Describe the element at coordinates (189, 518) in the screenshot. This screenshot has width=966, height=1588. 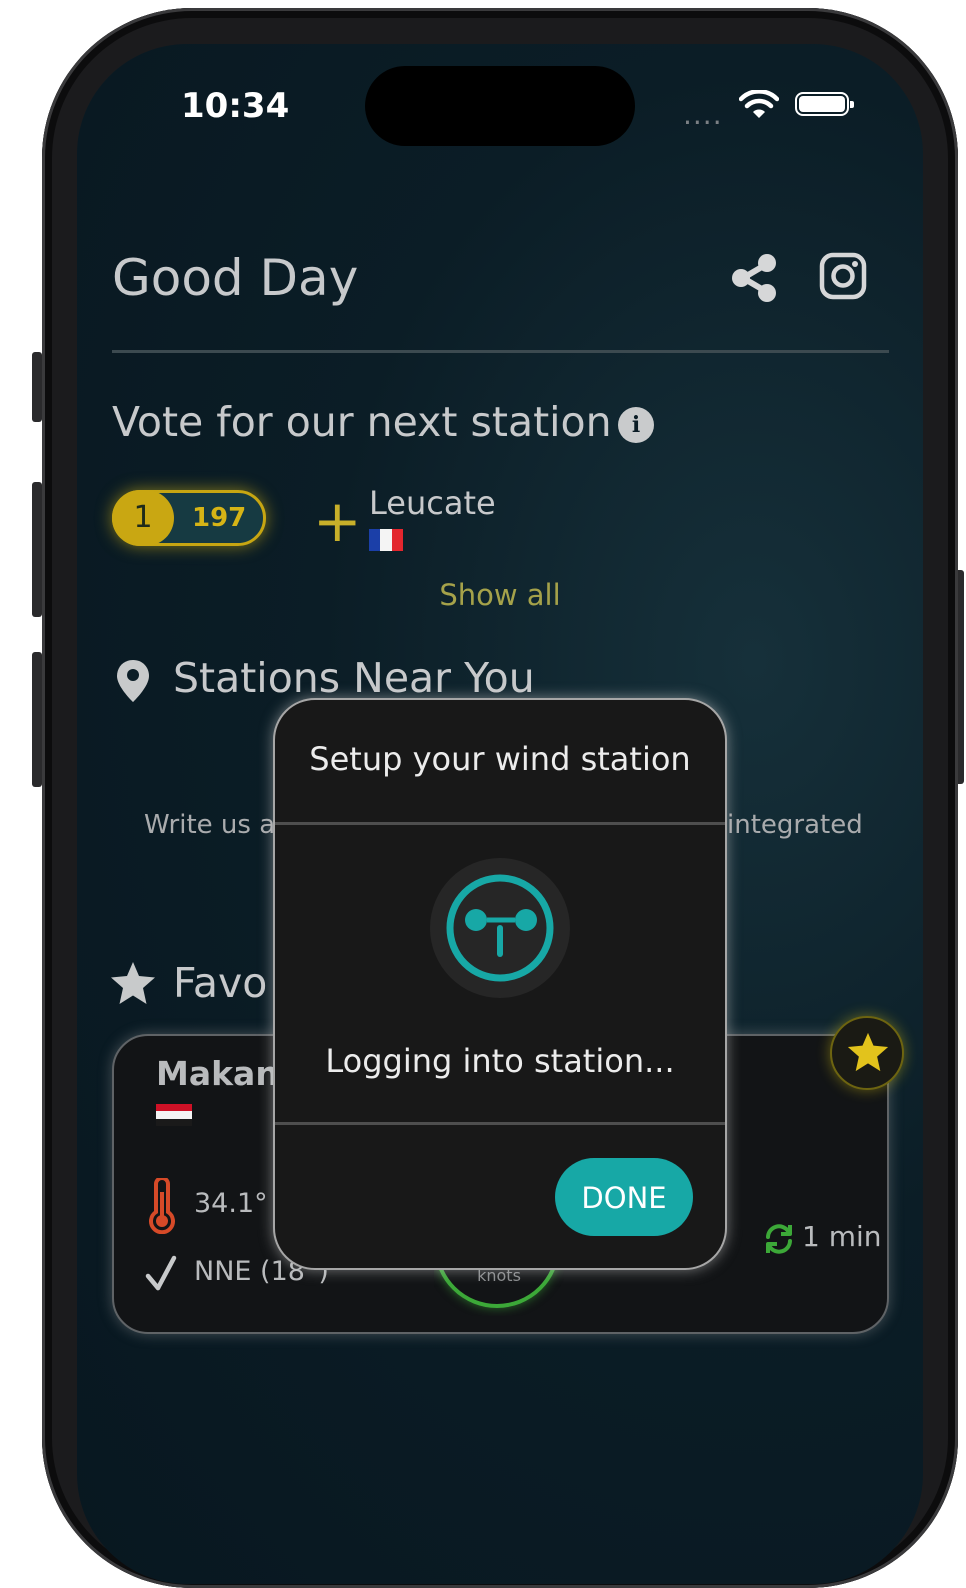
I see `vote-counter-pill: 1 197` at that location.